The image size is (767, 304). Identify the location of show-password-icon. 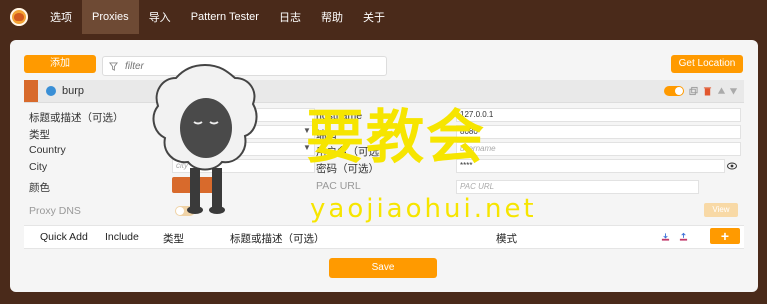
(732, 166).